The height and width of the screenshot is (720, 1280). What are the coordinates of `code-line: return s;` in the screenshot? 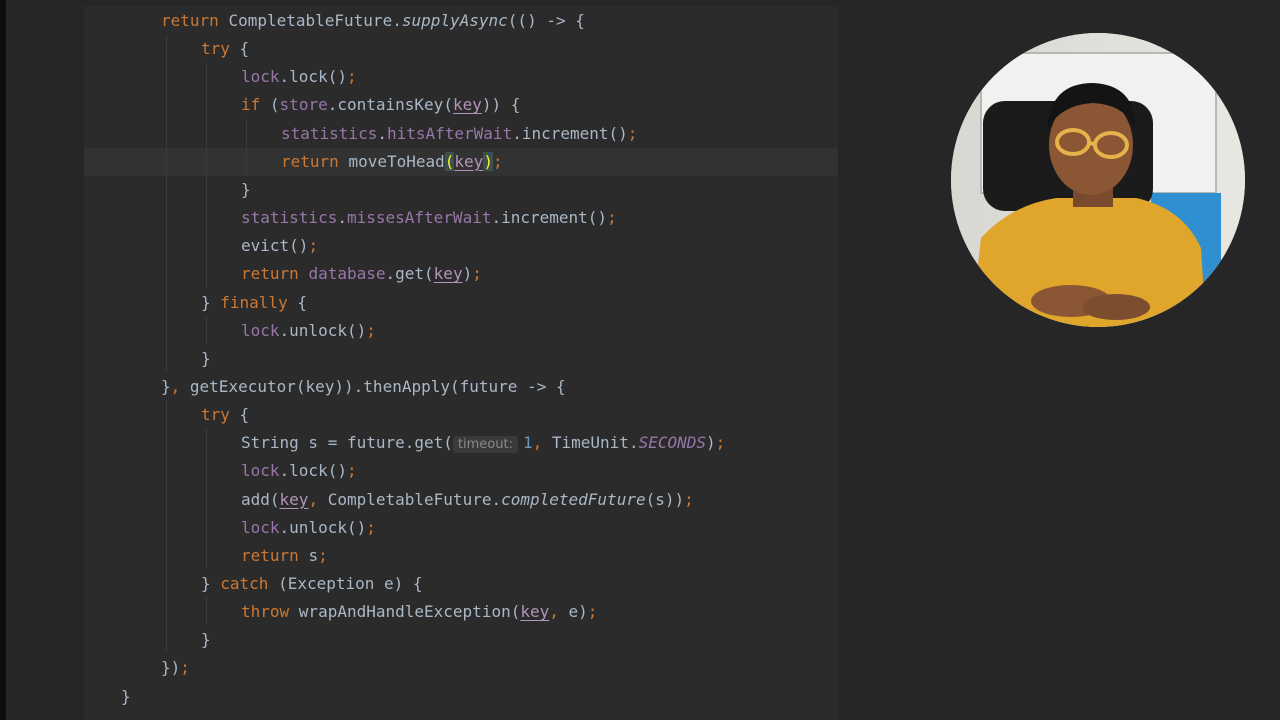 It's located at (284, 556).